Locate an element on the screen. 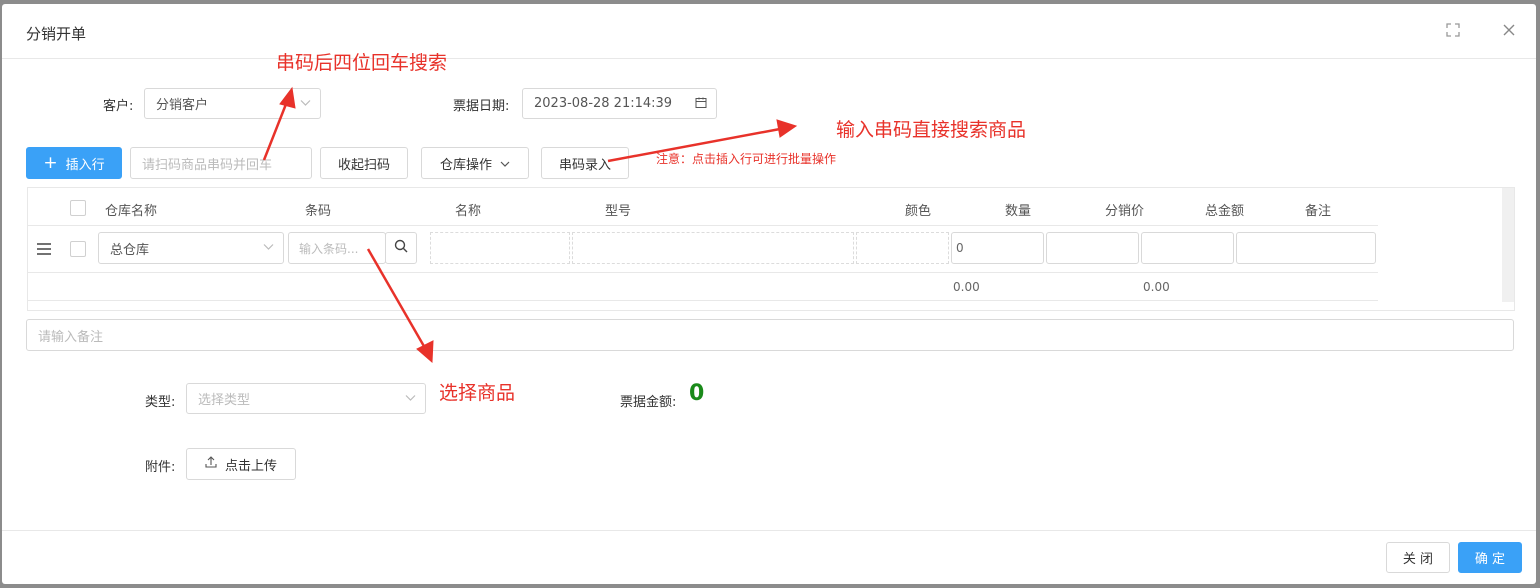 The width and height of the screenshot is (1540, 588). remark-input is located at coordinates (1306, 248).